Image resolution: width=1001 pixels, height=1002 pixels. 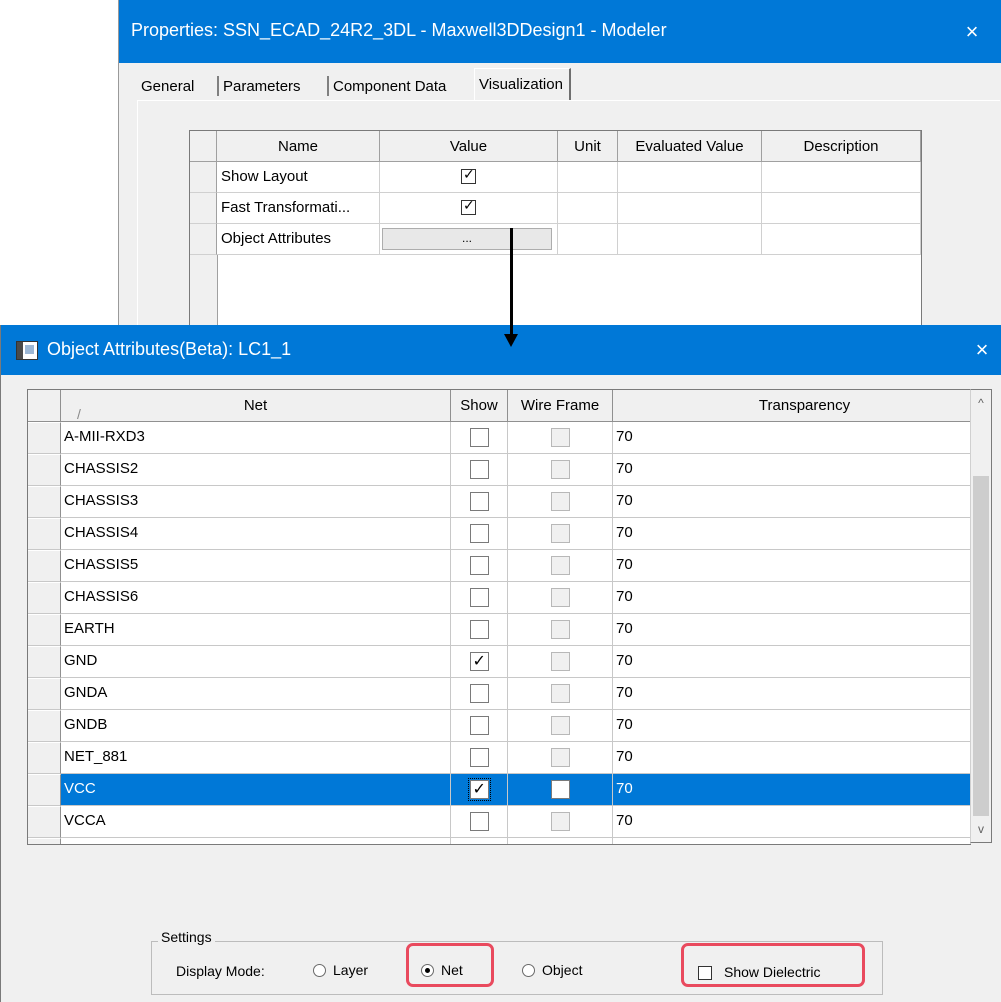 I want to click on display-mode-layer-label: Layer, so click(x=350, y=970).